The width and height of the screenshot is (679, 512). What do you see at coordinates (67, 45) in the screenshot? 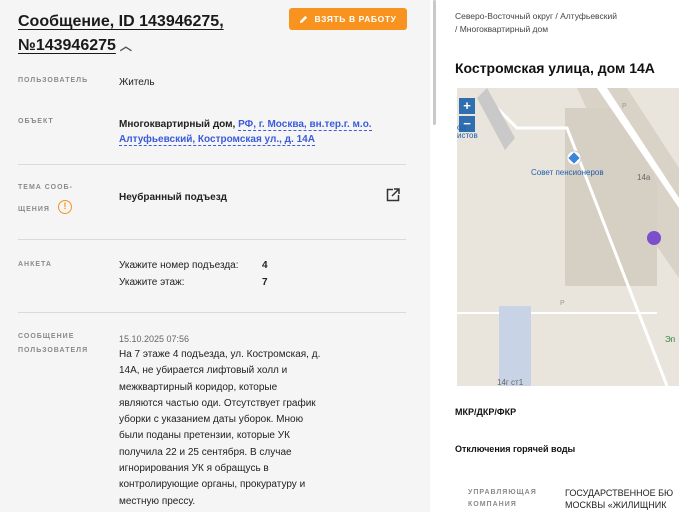
I see `title-line-2: №143946275` at bounding box center [67, 45].